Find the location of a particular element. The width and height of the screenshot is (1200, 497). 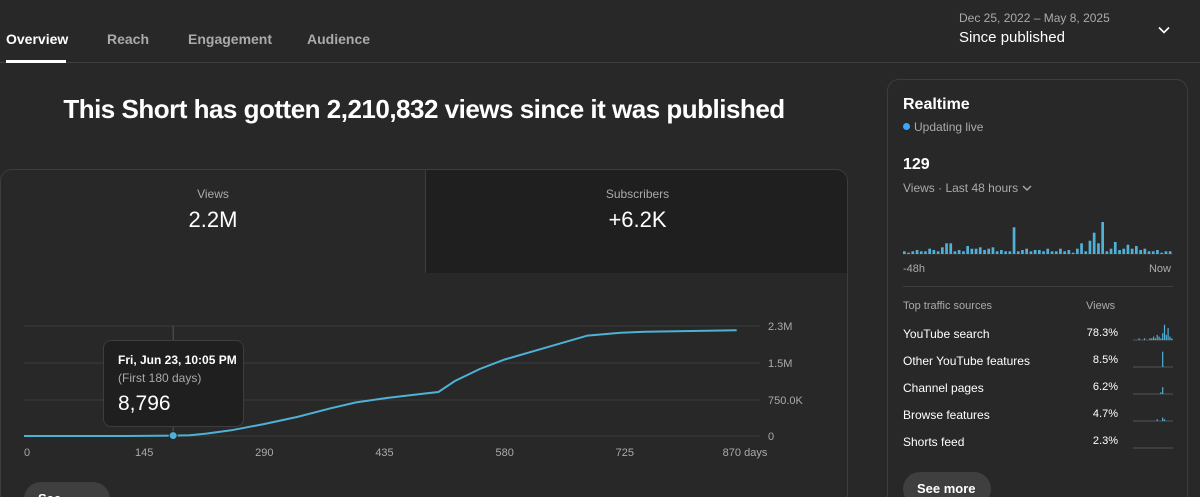

hover-point is located at coordinates (173, 436).